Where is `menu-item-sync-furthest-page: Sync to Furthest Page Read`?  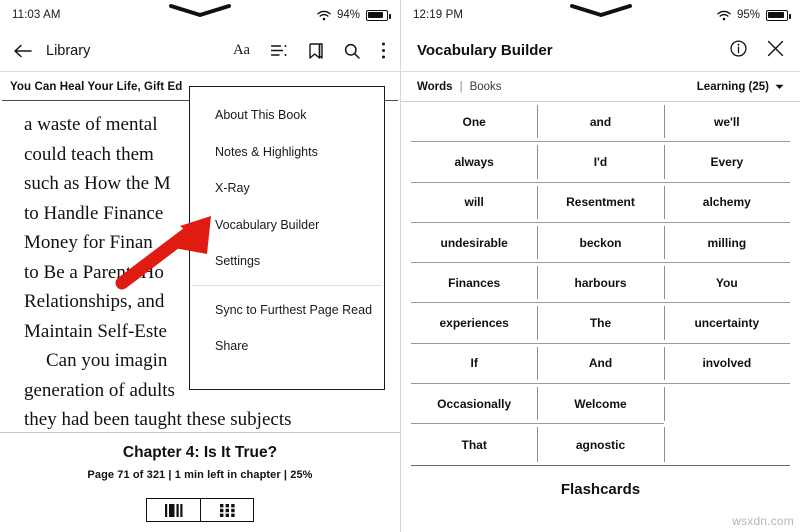 menu-item-sync-furthest-page: Sync to Furthest Page Read is located at coordinates (287, 310).